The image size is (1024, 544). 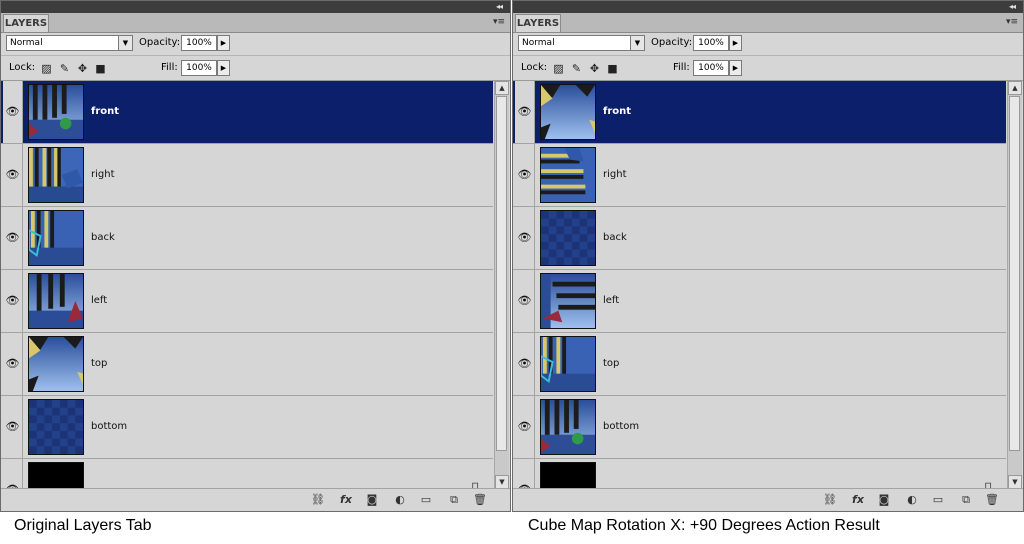 What do you see at coordinates (611, 301) in the screenshot?
I see `layer-name: left` at bounding box center [611, 301].